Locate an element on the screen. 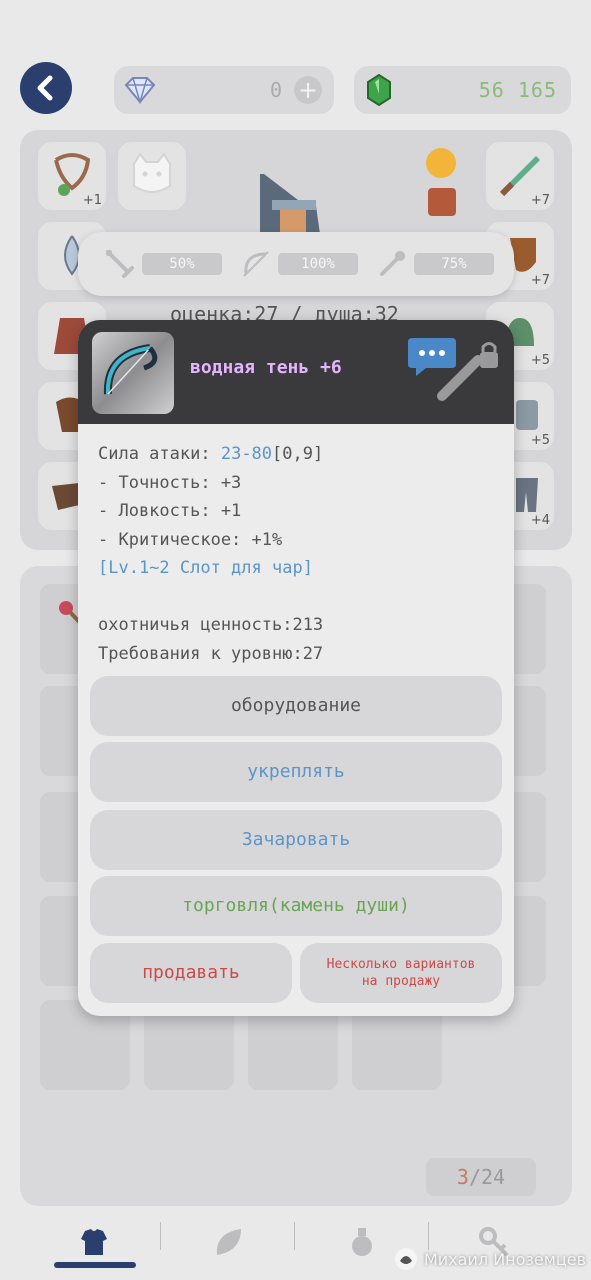 The width and height of the screenshot is (591, 1280). green-gem-icon is located at coordinates (379, 90).